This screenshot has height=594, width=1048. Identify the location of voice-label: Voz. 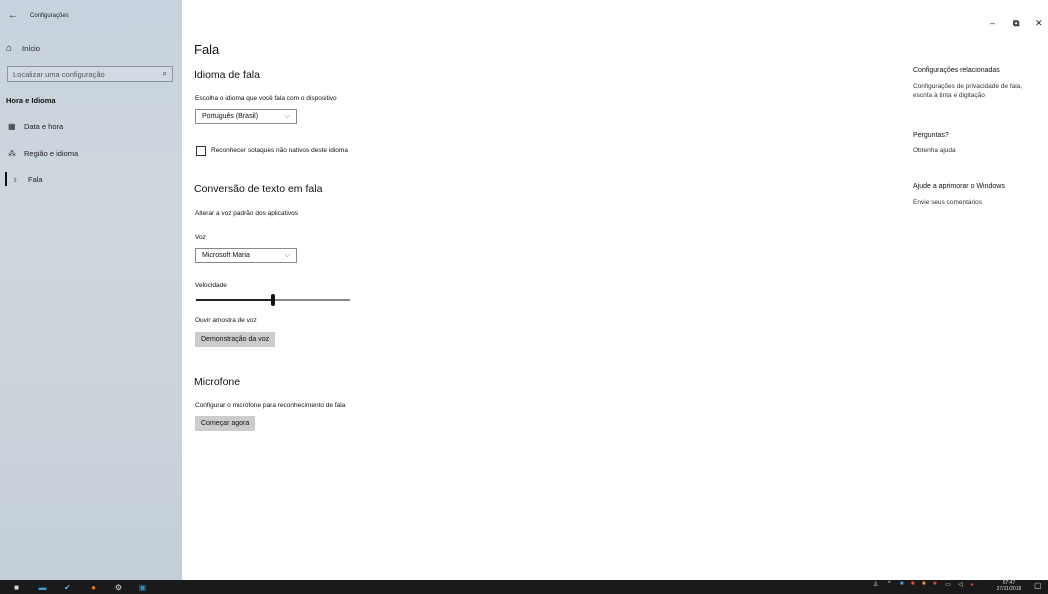
(200, 237).